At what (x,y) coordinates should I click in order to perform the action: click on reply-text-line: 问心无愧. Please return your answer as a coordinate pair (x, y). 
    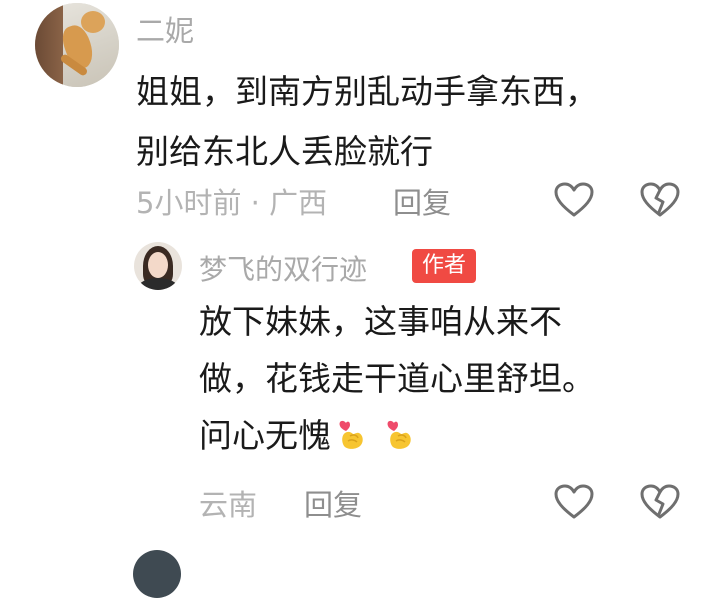
    Looking at the image, I should click on (397, 435).